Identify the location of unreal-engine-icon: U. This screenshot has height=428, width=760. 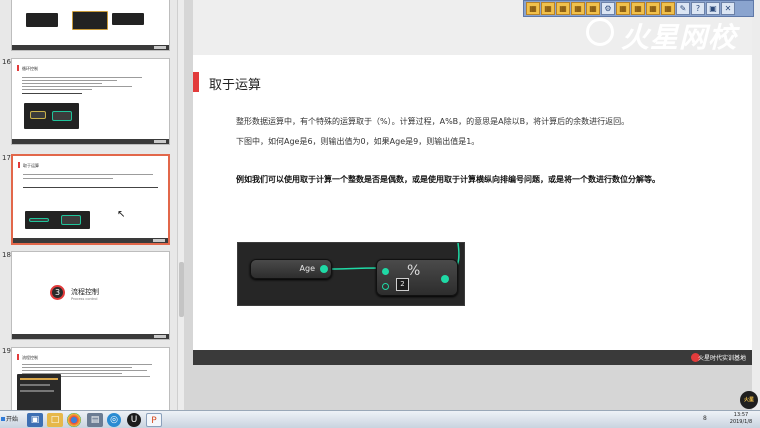
(134, 420).